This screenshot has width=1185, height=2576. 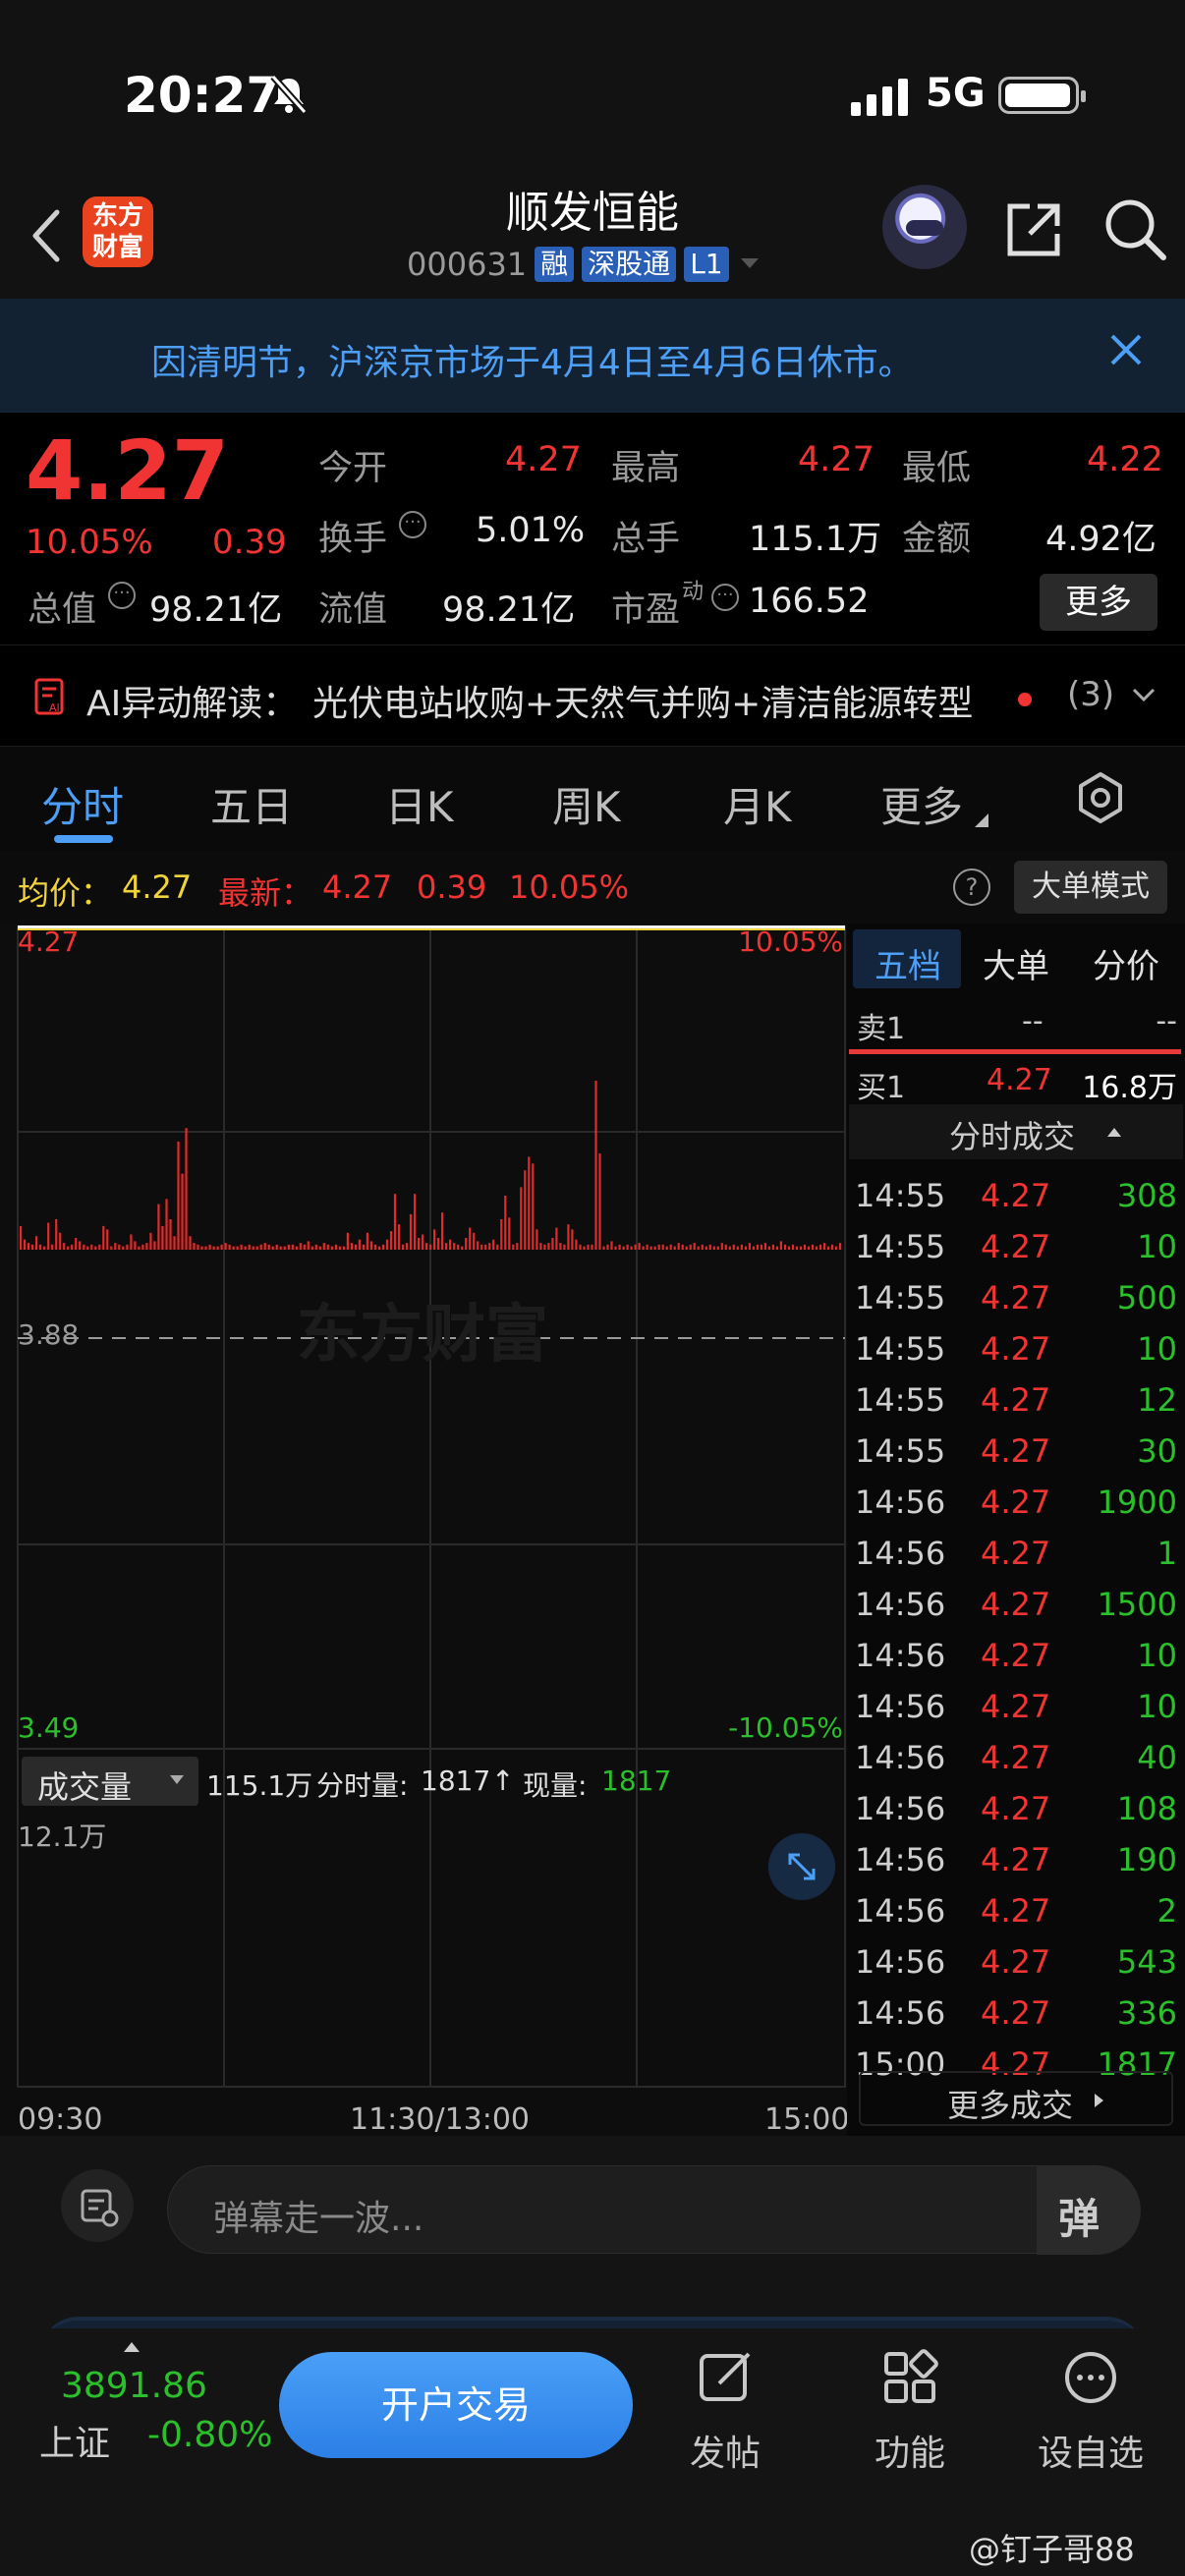 I want to click on pct-change: 10.05%, so click(x=90, y=542).